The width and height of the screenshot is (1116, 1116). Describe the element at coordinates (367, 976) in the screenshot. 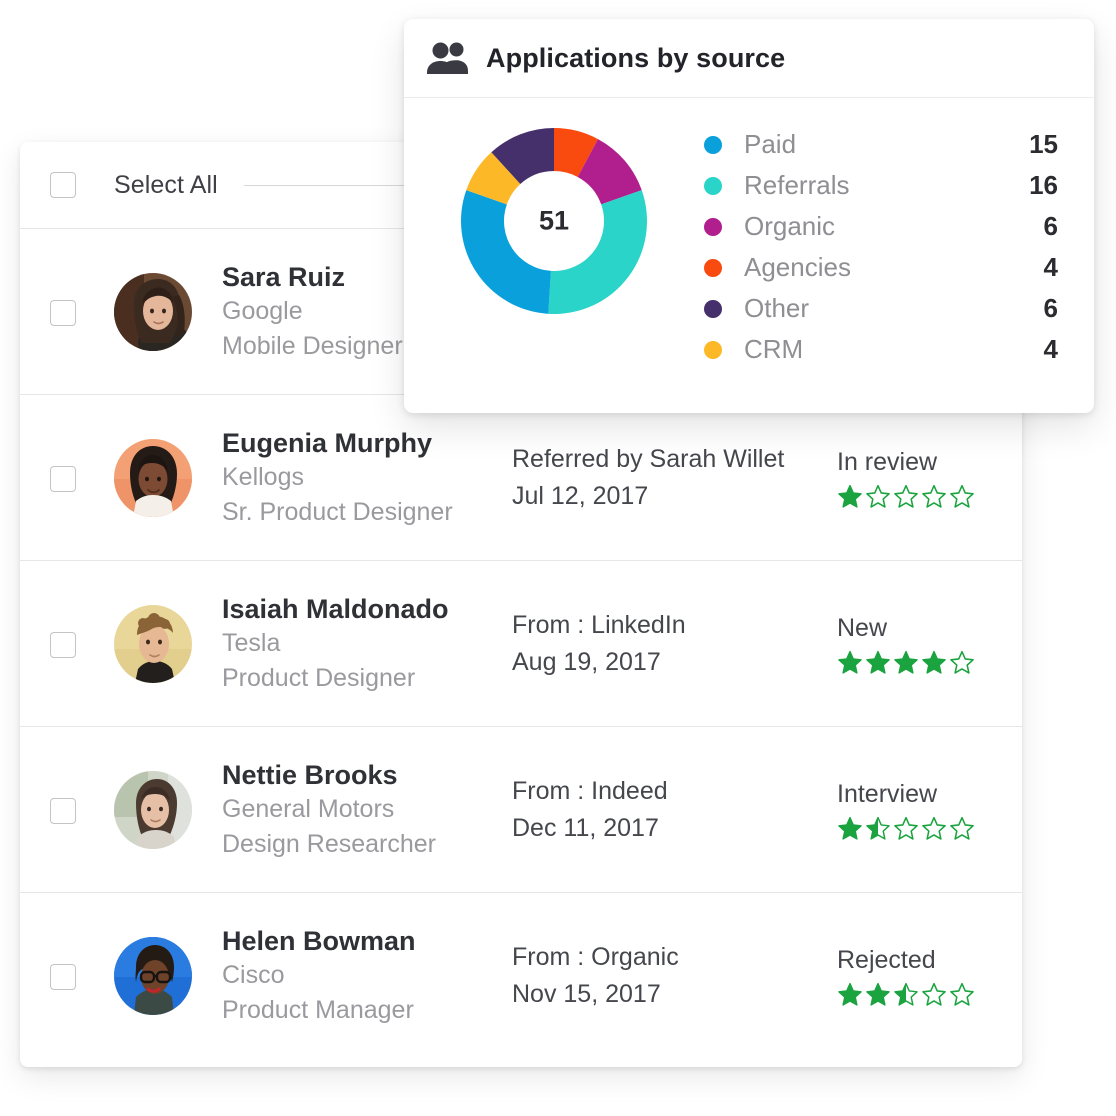

I see `candidate-identity: Helen Bowman Cisco Product Manager` at that location.